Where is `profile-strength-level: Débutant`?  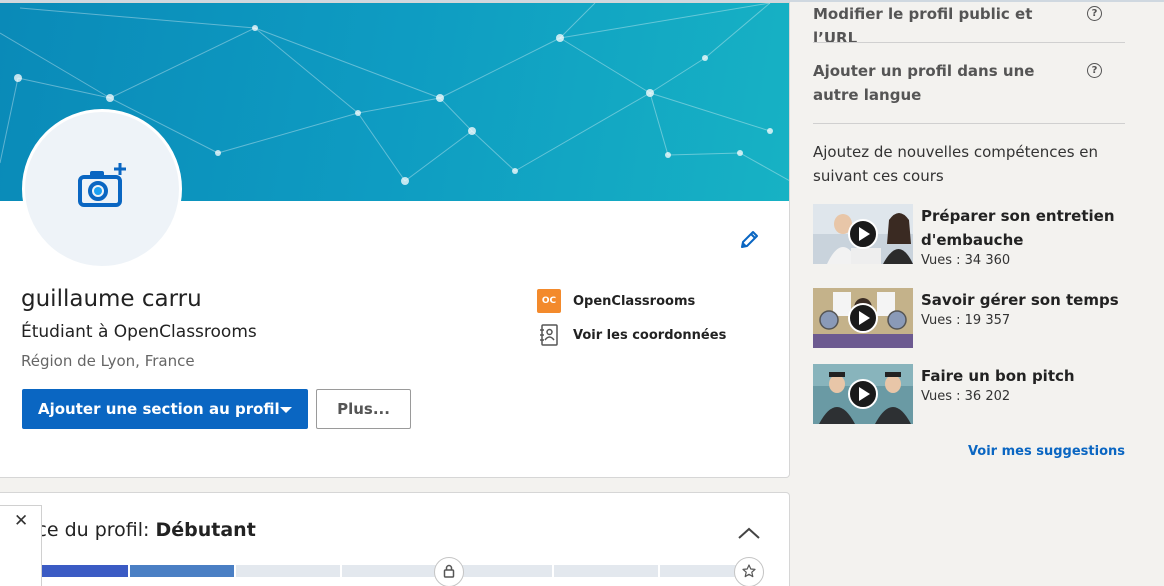
profile-strength-level: Débutant is located at coordinates (205, 530).